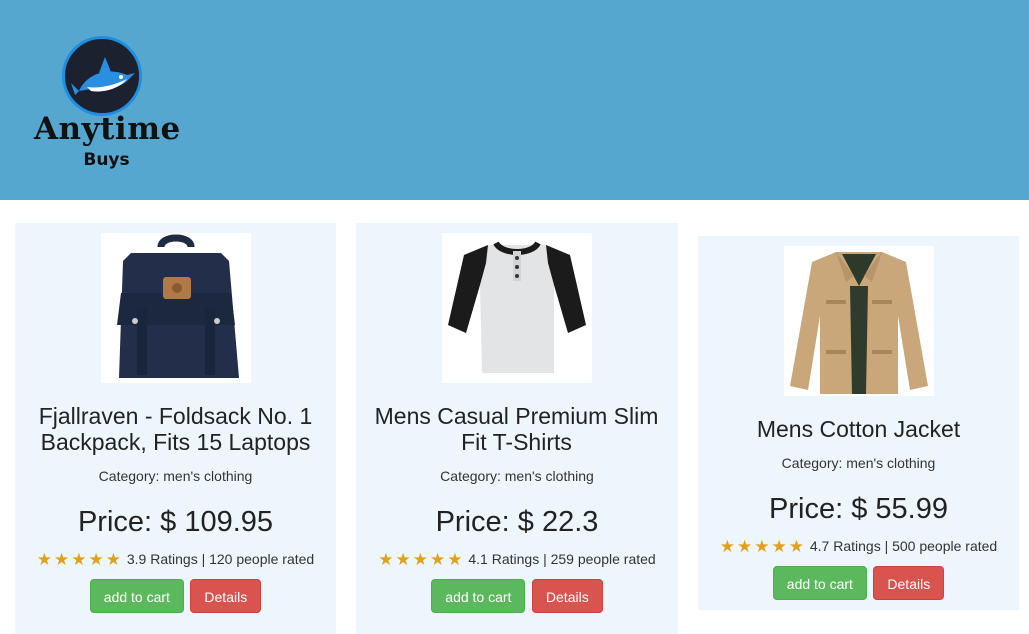  What do you see at coordinates (562, 559) in the screenshot?
I see `rating-text: 4.1 Ratings | 259 people rated` at bounding box center [562, 559].